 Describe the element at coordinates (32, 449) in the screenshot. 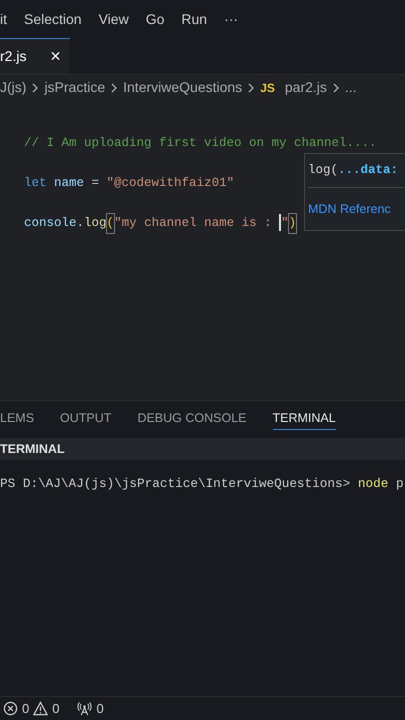

I see `terminal-header: TERMINAL` at that location.